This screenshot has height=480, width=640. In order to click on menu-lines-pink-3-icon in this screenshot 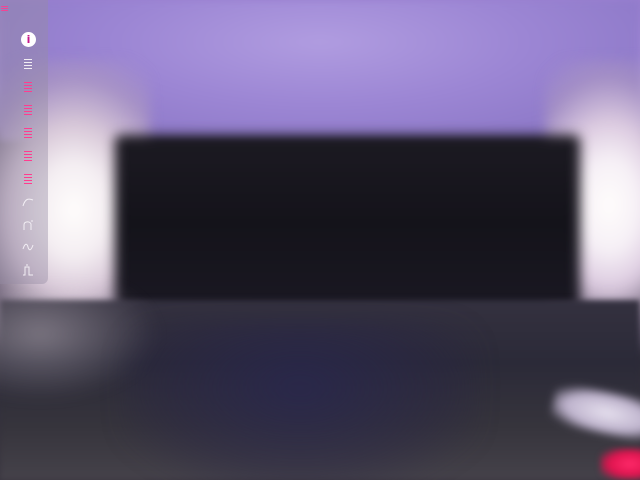, I will do `click(28, 133)`.